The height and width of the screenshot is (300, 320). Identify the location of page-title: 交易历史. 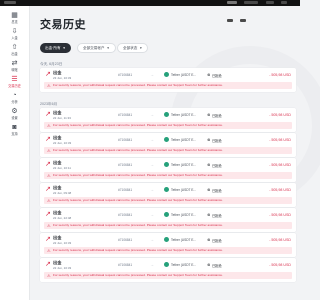
(63, 25).